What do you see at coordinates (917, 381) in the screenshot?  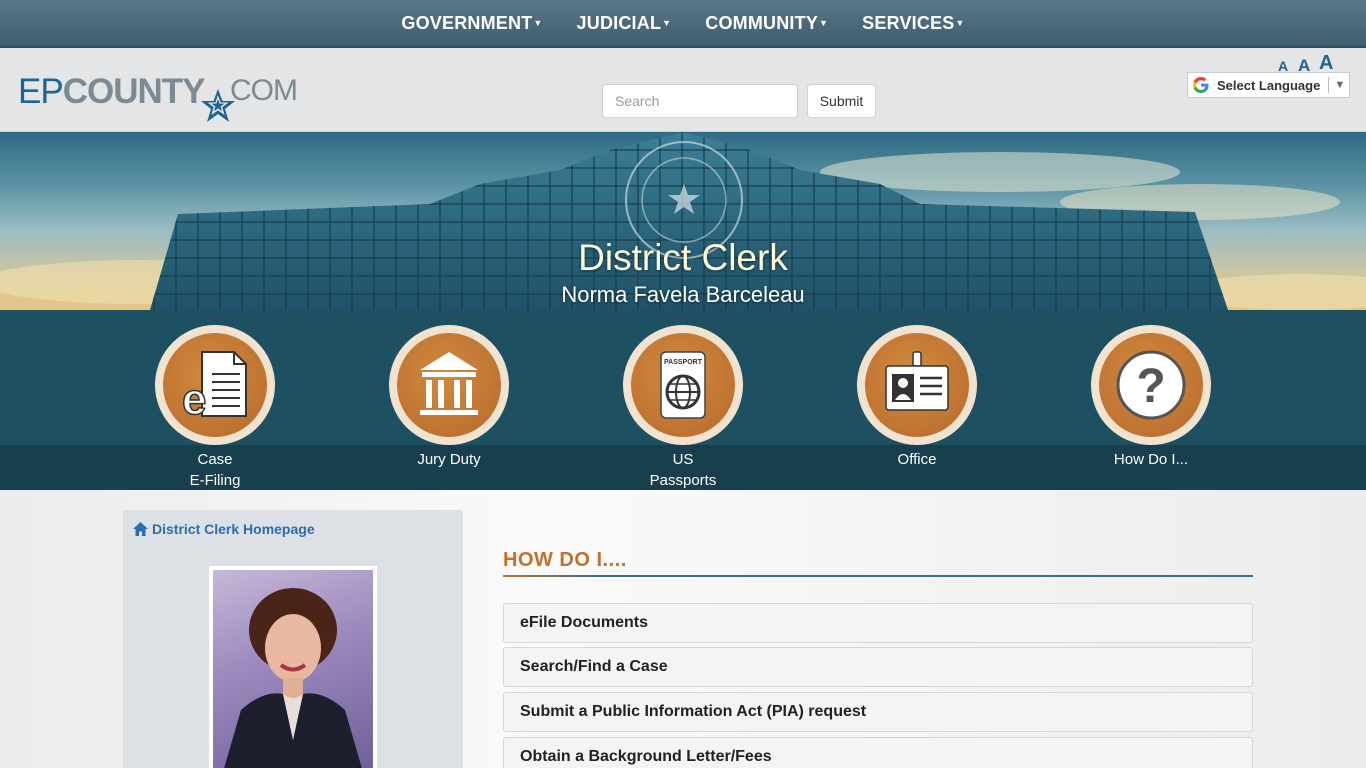 I see `id-badge-icon` at bounding box center [917, 381].